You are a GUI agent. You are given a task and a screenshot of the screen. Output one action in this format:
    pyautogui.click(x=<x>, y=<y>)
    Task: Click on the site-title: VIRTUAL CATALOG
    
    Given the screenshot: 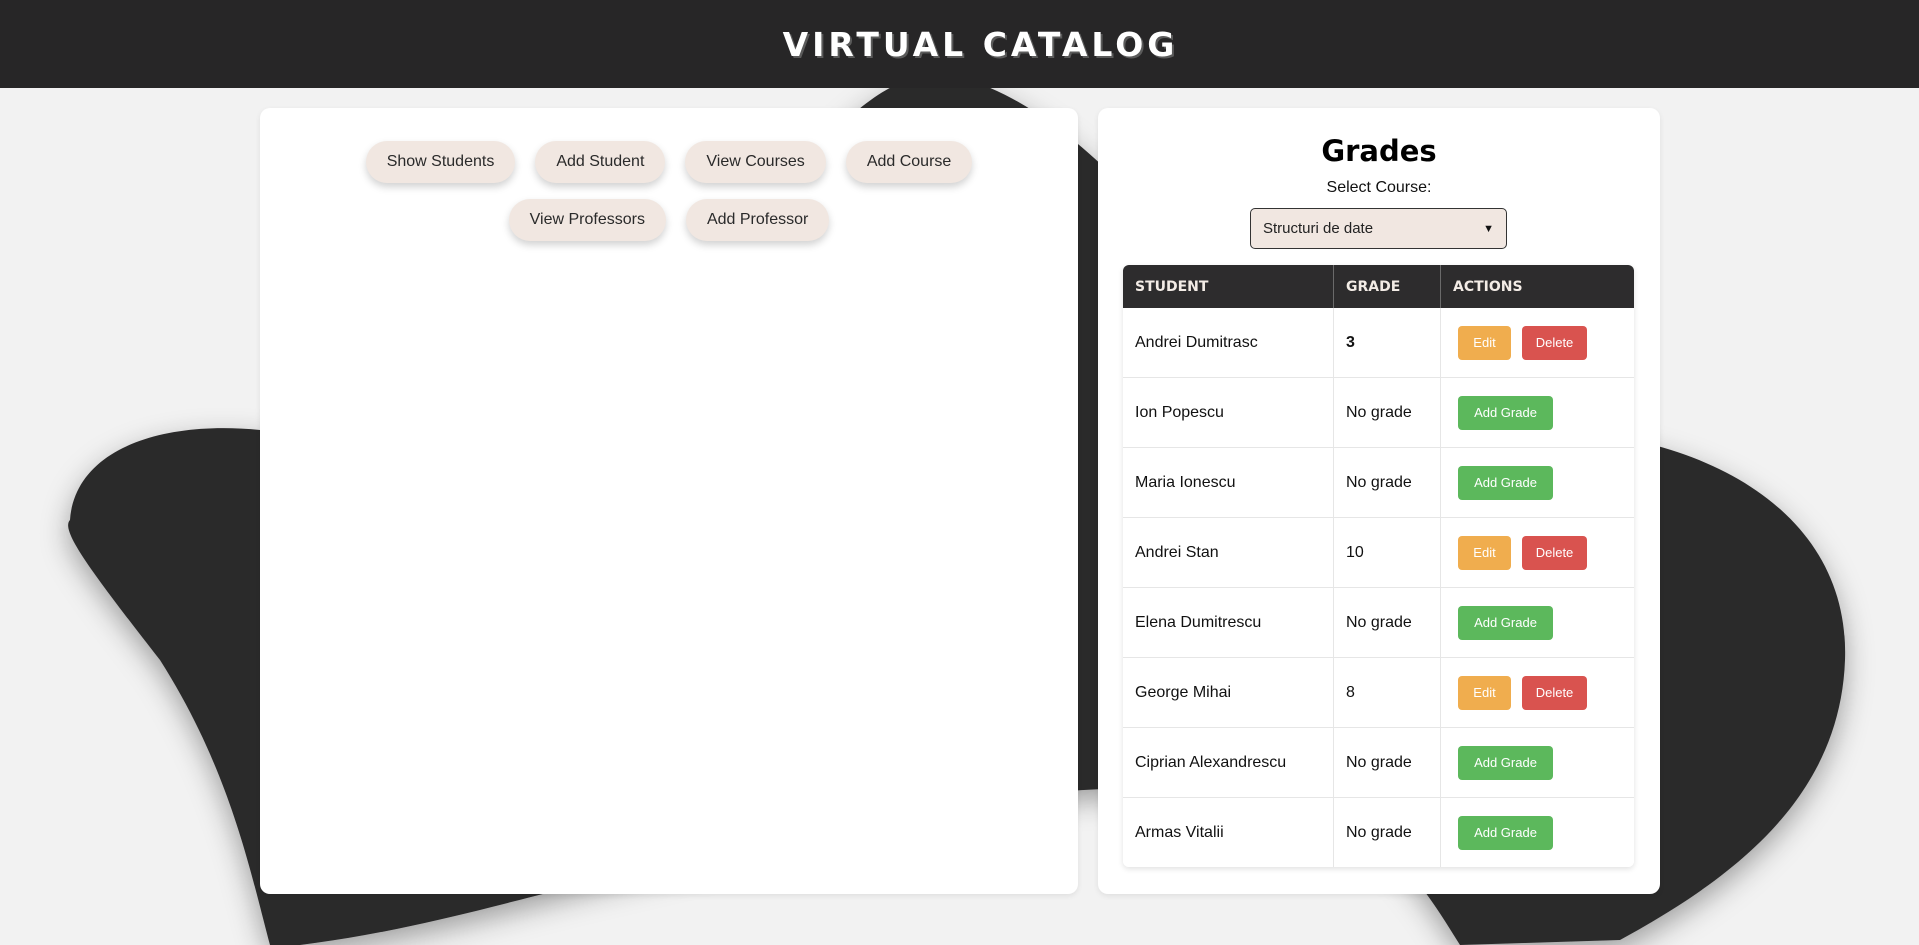 What is the action you would take?
    pyautogui.click(x=980, y=44)
    